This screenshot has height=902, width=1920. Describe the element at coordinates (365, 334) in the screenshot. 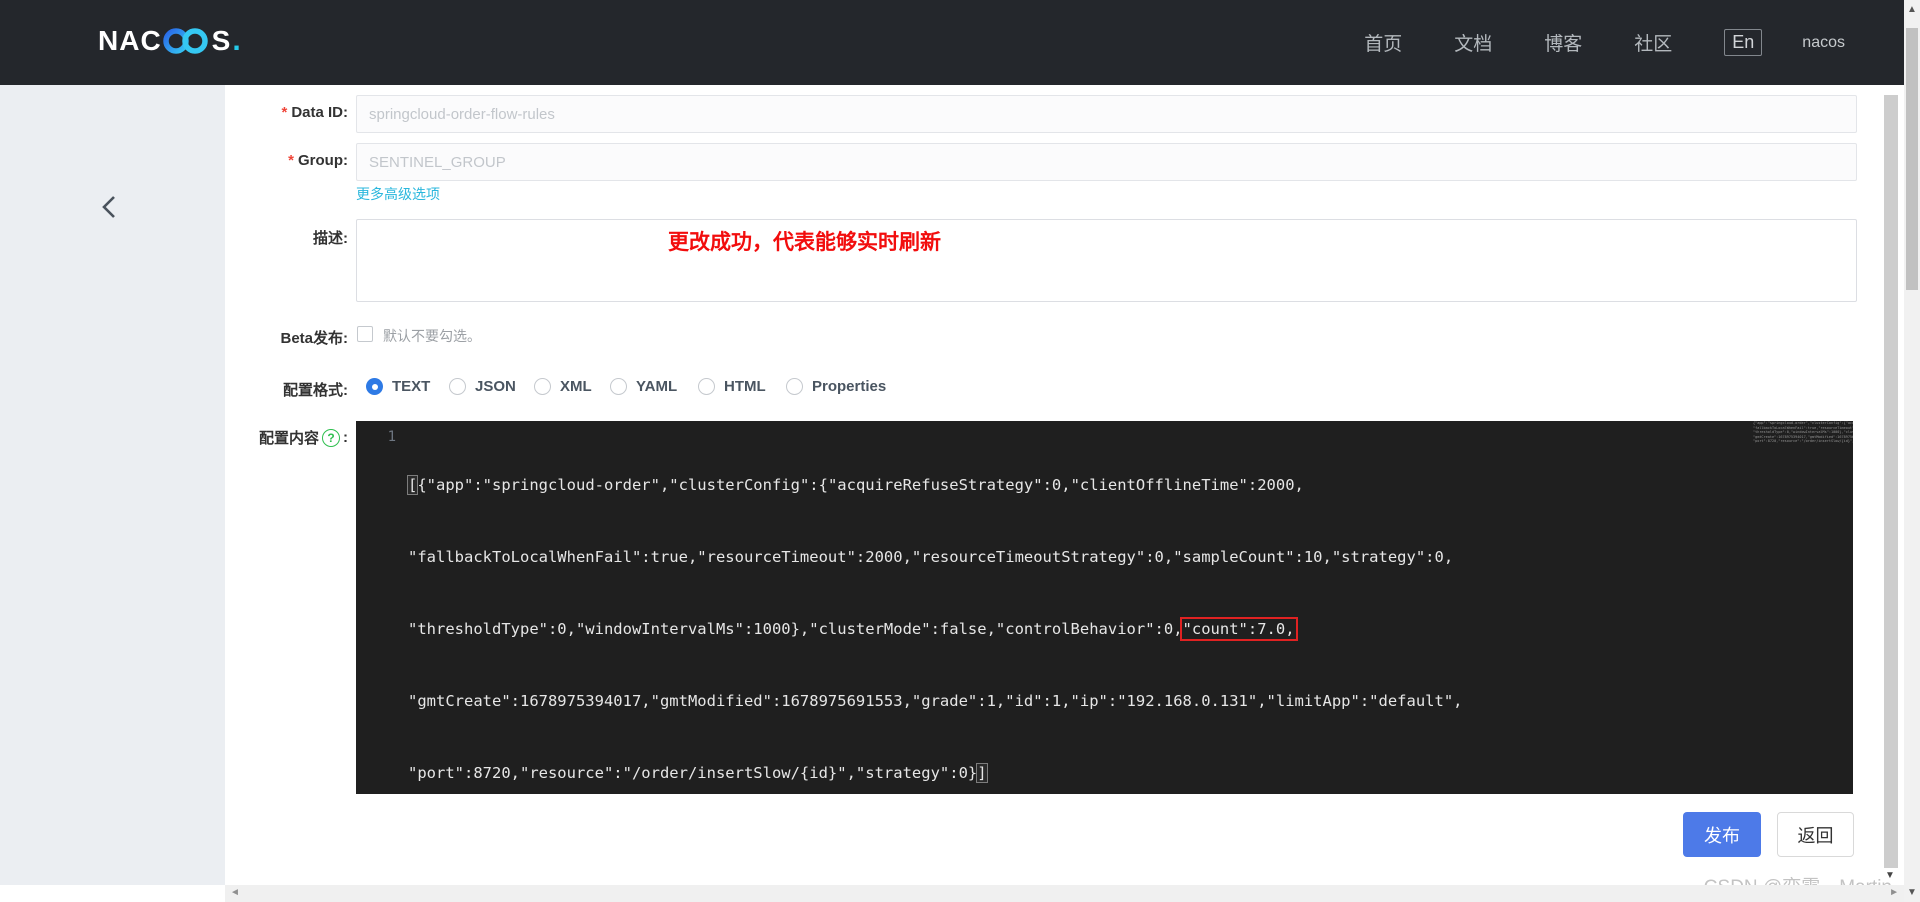

I see `beta-publish-checkbox` at that location.